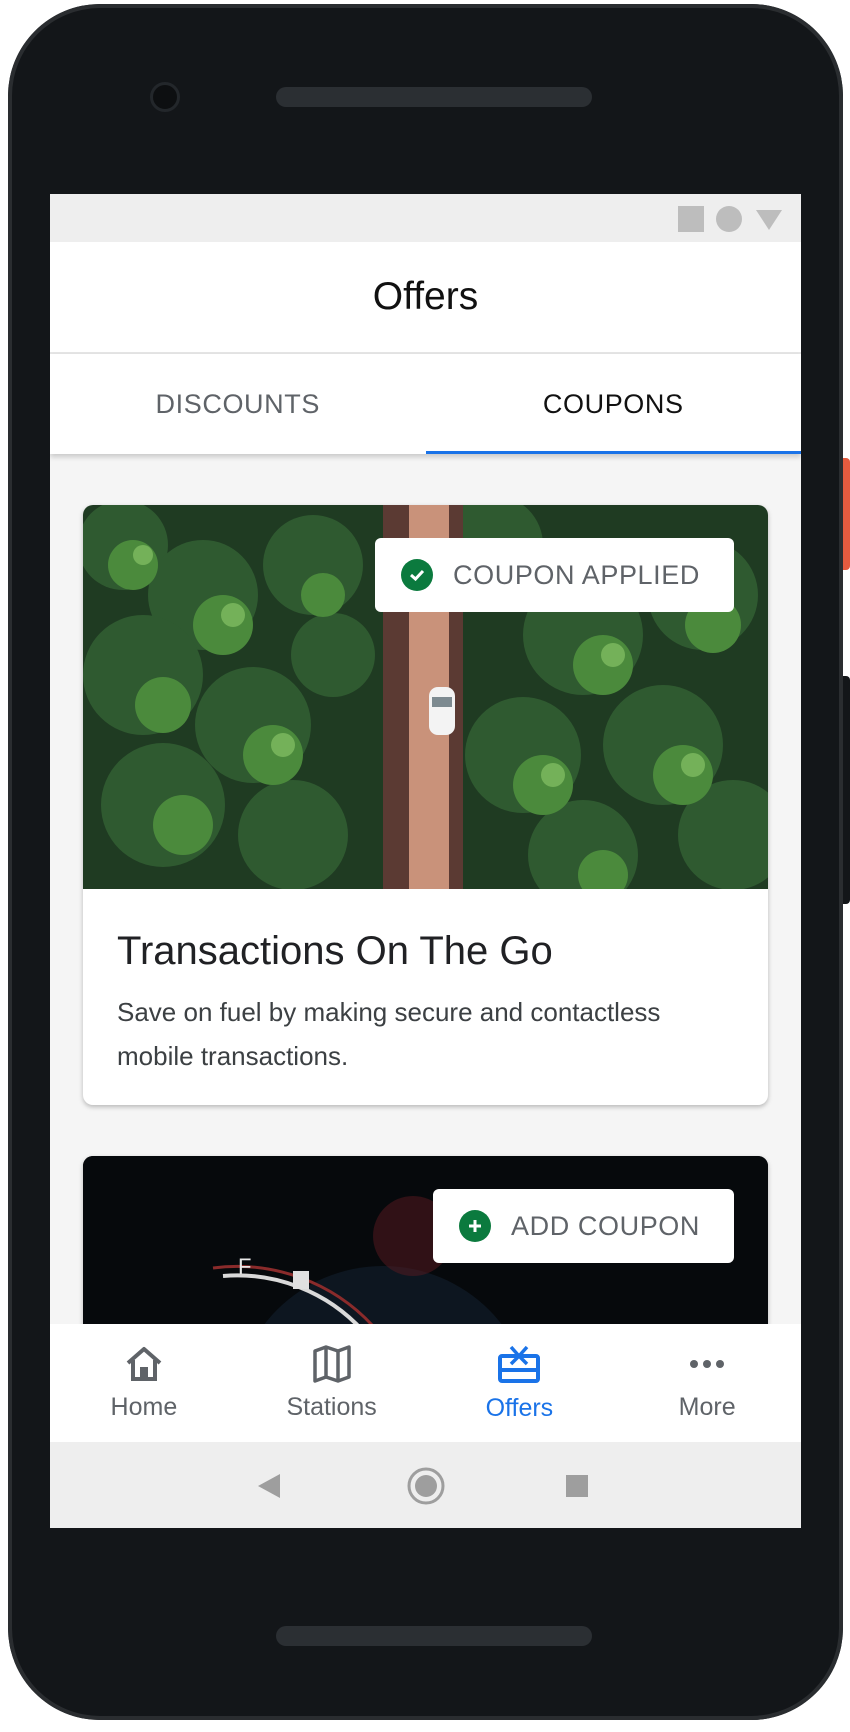  I want to click on system-navigation-bar, so click(425, 1485).